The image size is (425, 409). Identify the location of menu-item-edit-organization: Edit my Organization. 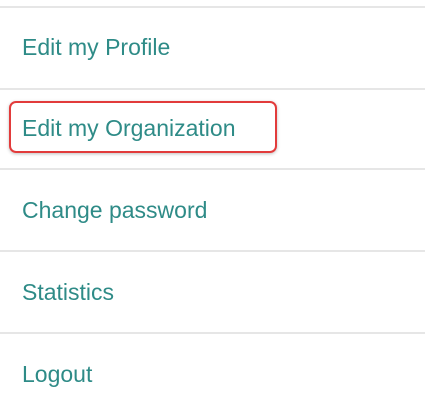
(128, 128).